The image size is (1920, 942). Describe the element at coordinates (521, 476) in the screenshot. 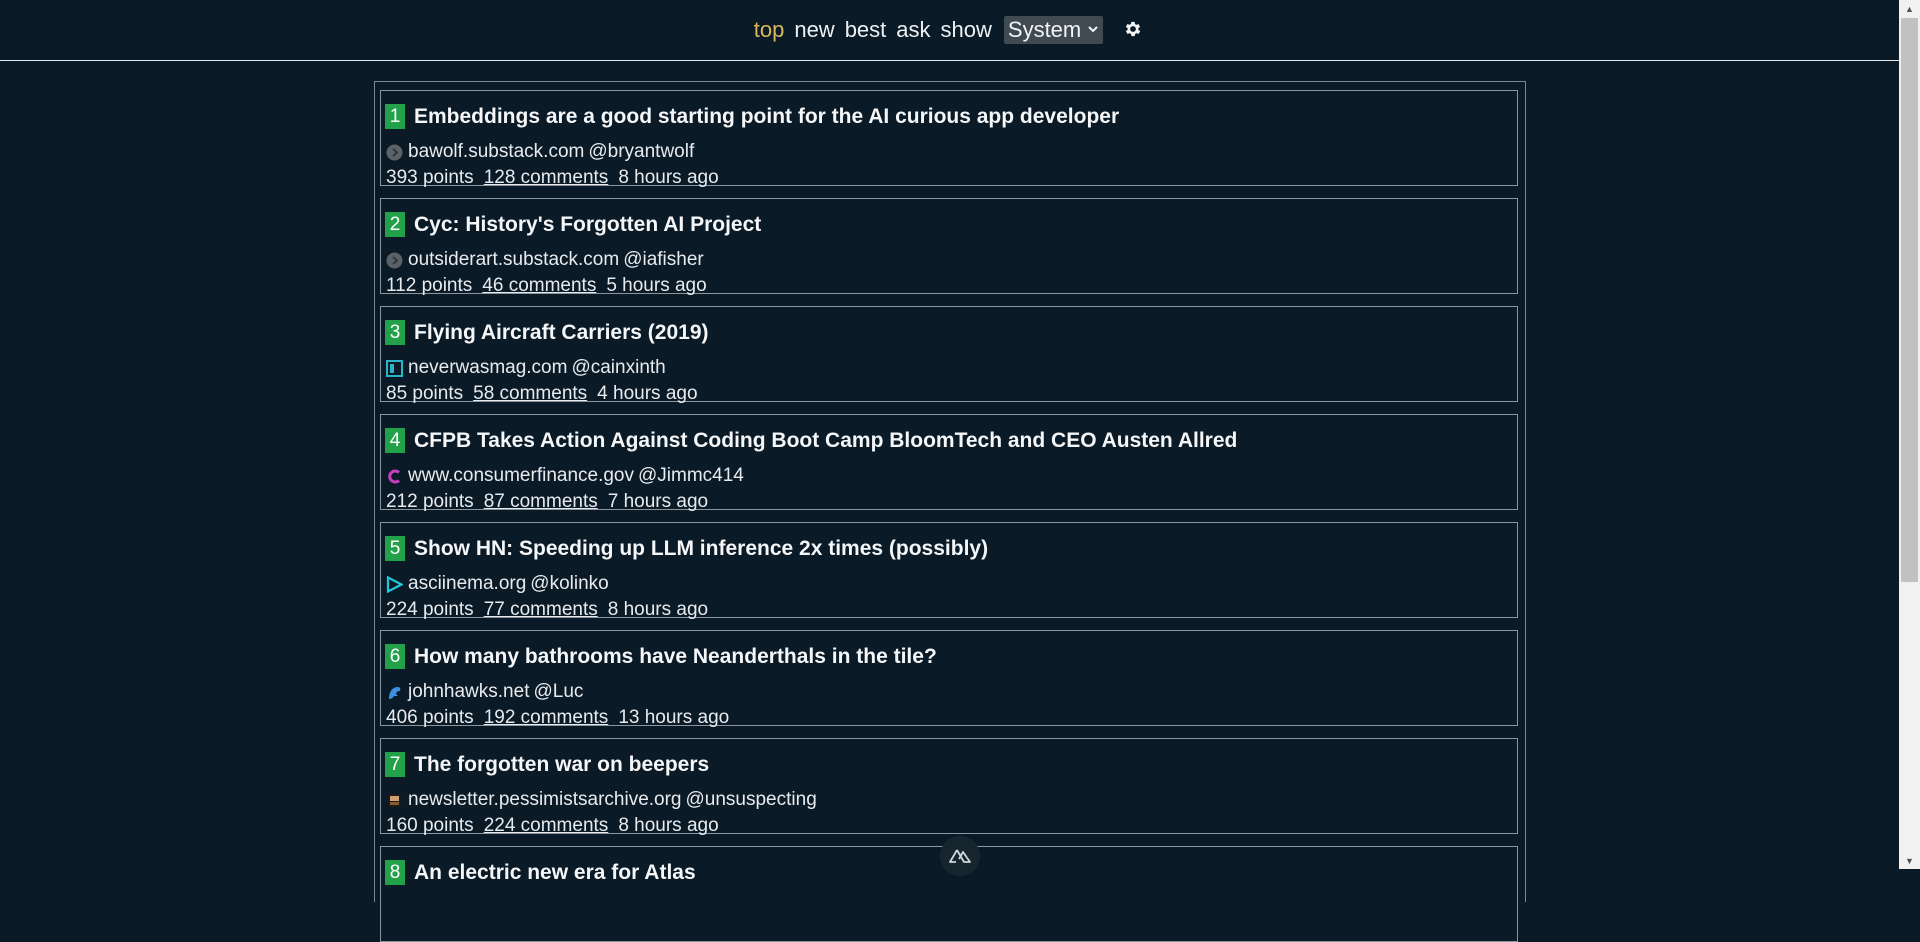

I see `story-domain: www.consumerfinance.gov` at that location.